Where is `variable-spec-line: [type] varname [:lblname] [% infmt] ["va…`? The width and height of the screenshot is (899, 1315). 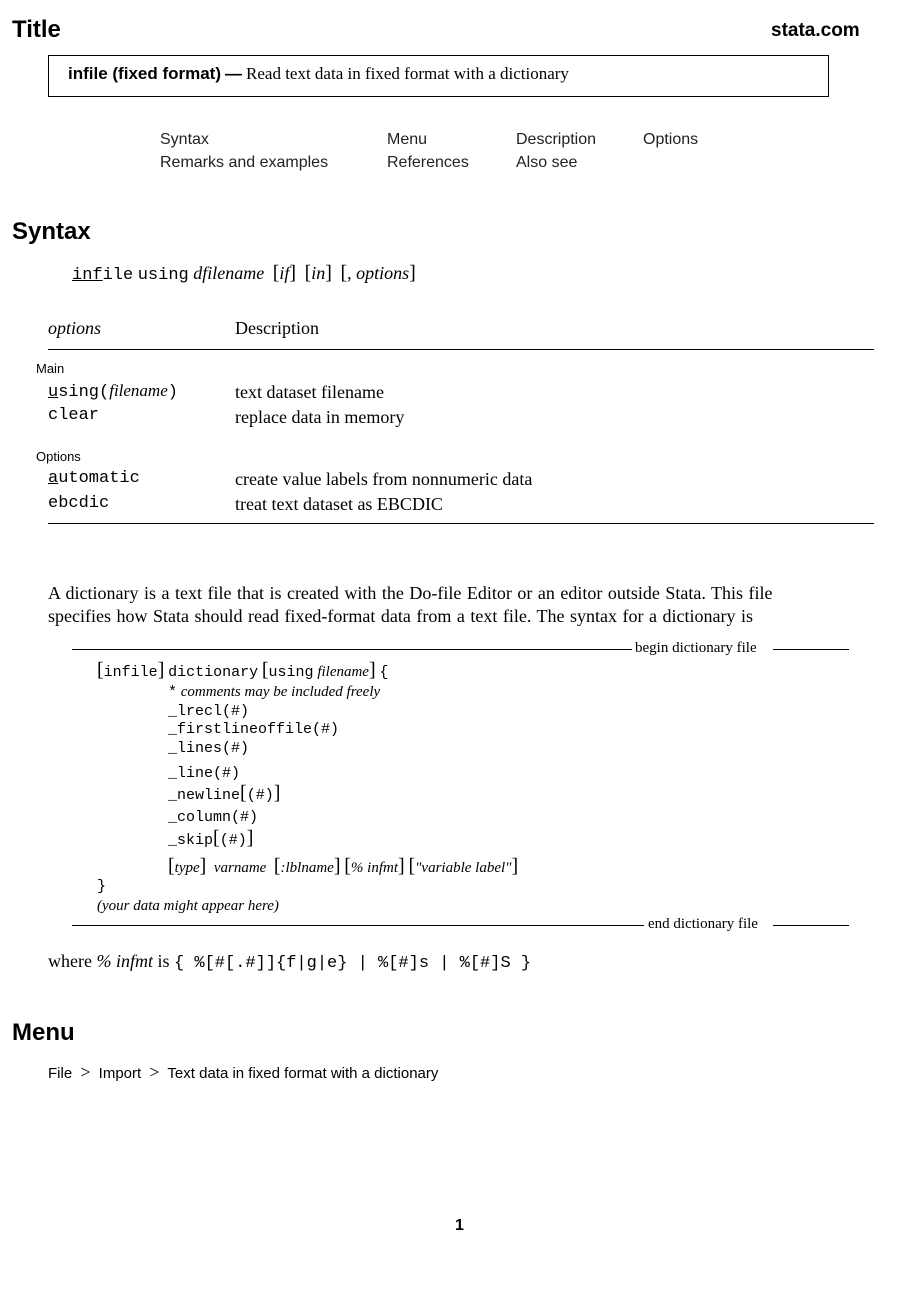
variable-spec-line: [type] varname [:lblname] [% infmt] ["va… is located at coordinates (343, 866).